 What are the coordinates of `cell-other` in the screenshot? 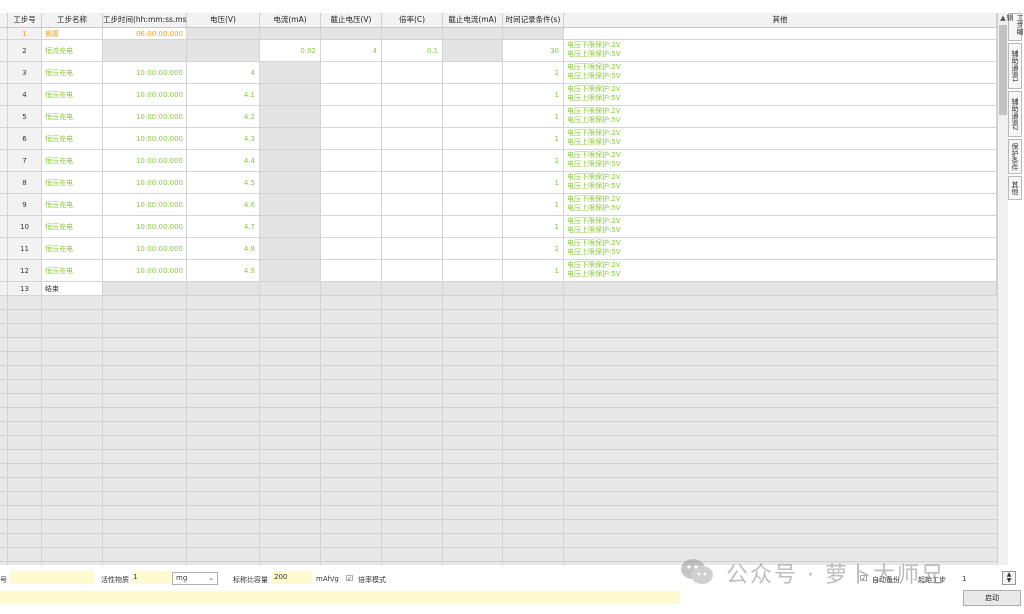 It's located at (780, 289).